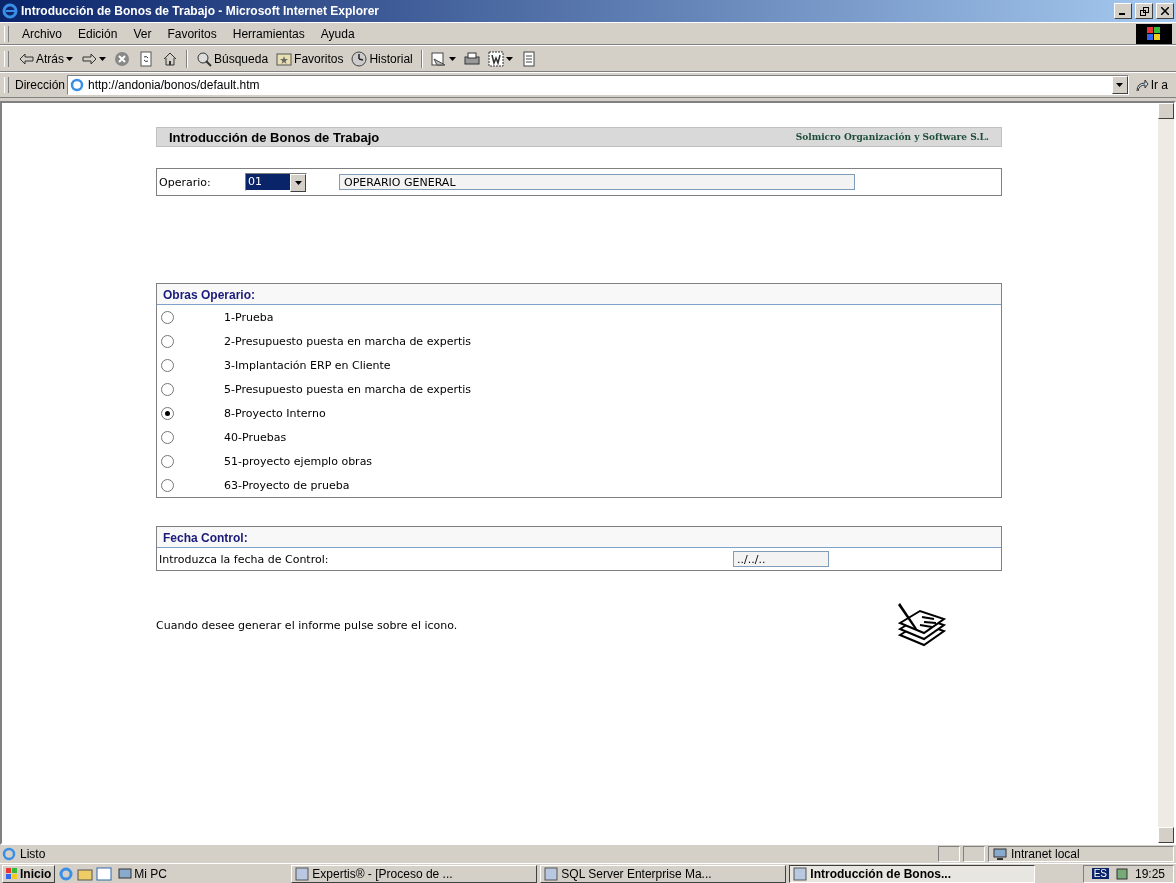  Describe the element at coordinates (29, 873) in the screenshot. I see `start-button: Inicio` at that location.